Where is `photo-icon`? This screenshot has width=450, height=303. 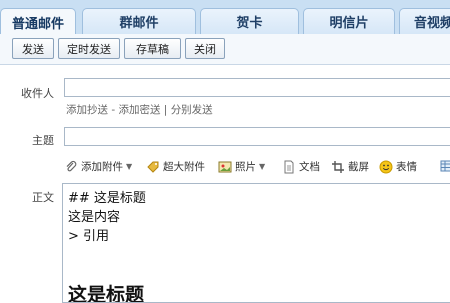
photo-icon is located at coordinates (225, 167).